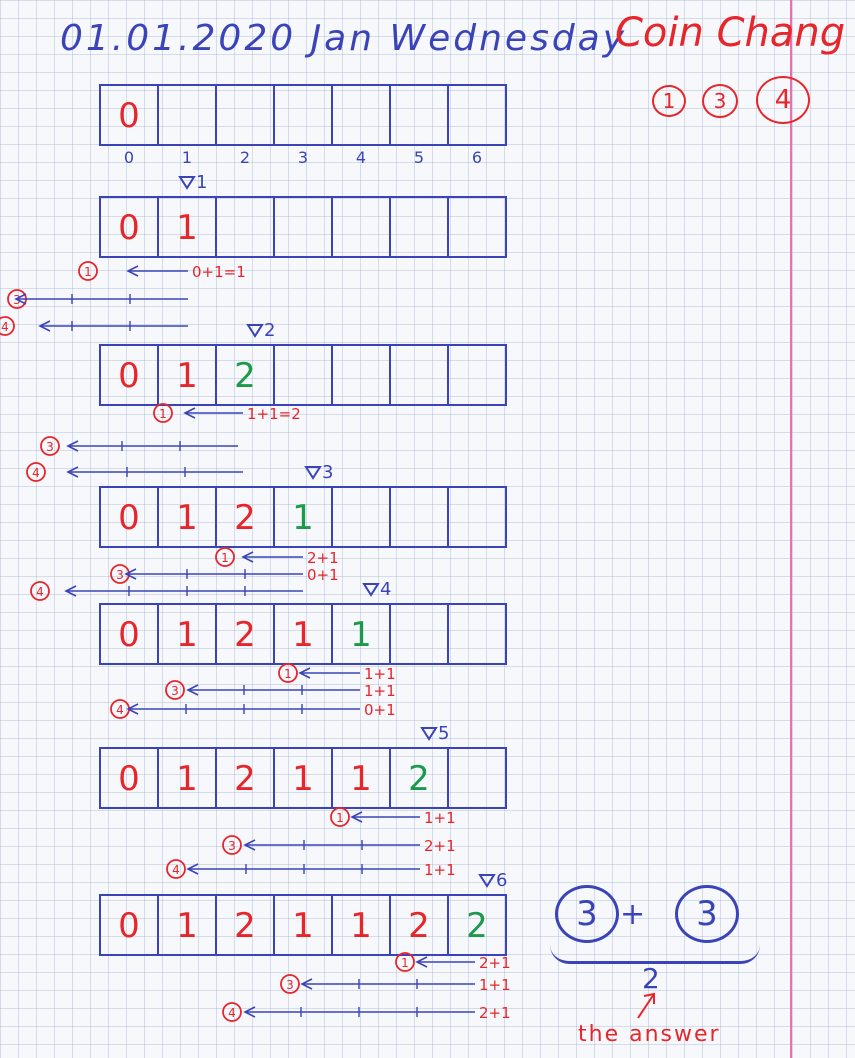 This screenshot has height=1058, width=855. I want to click on dp-table-row: 0 1 2 1 1 2 26, so click(303, 913).